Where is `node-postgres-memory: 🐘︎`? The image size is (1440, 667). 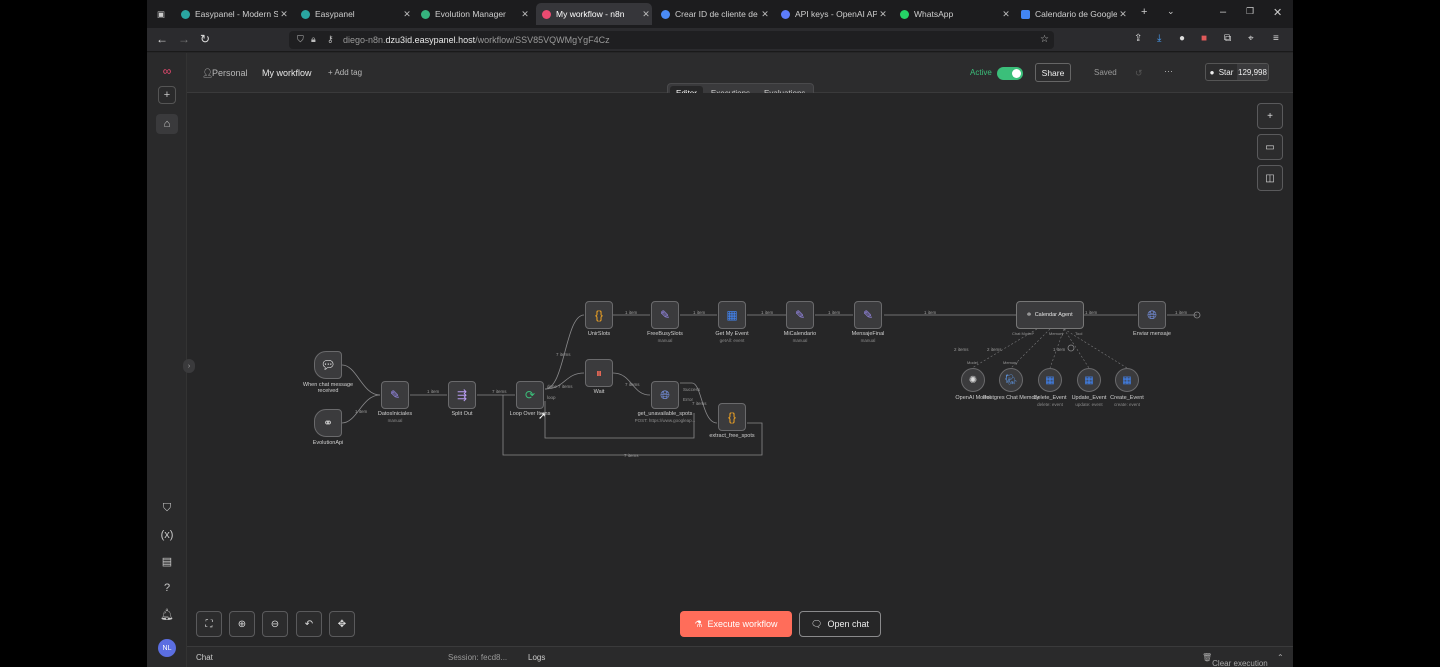
node-postgres-memory: 🐘︎ is located at coordinates (1011, 380).